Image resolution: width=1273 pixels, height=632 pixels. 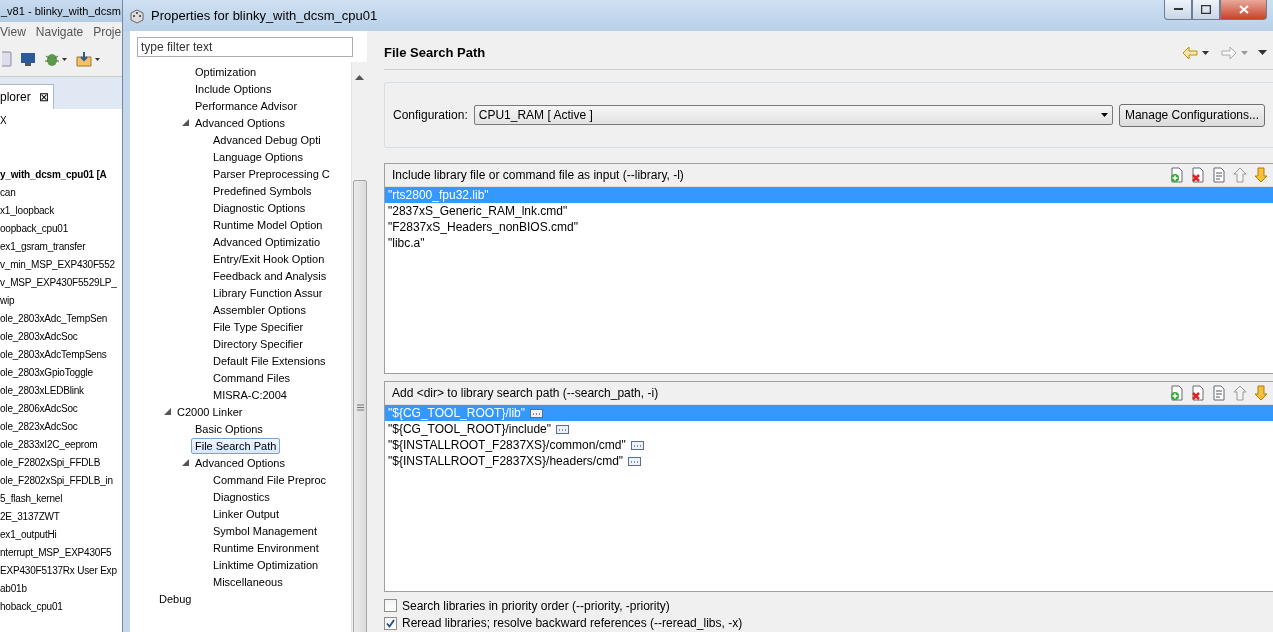 I want to click on project-item: ole_2806xAdcSoc, so click(x=61, y=409).